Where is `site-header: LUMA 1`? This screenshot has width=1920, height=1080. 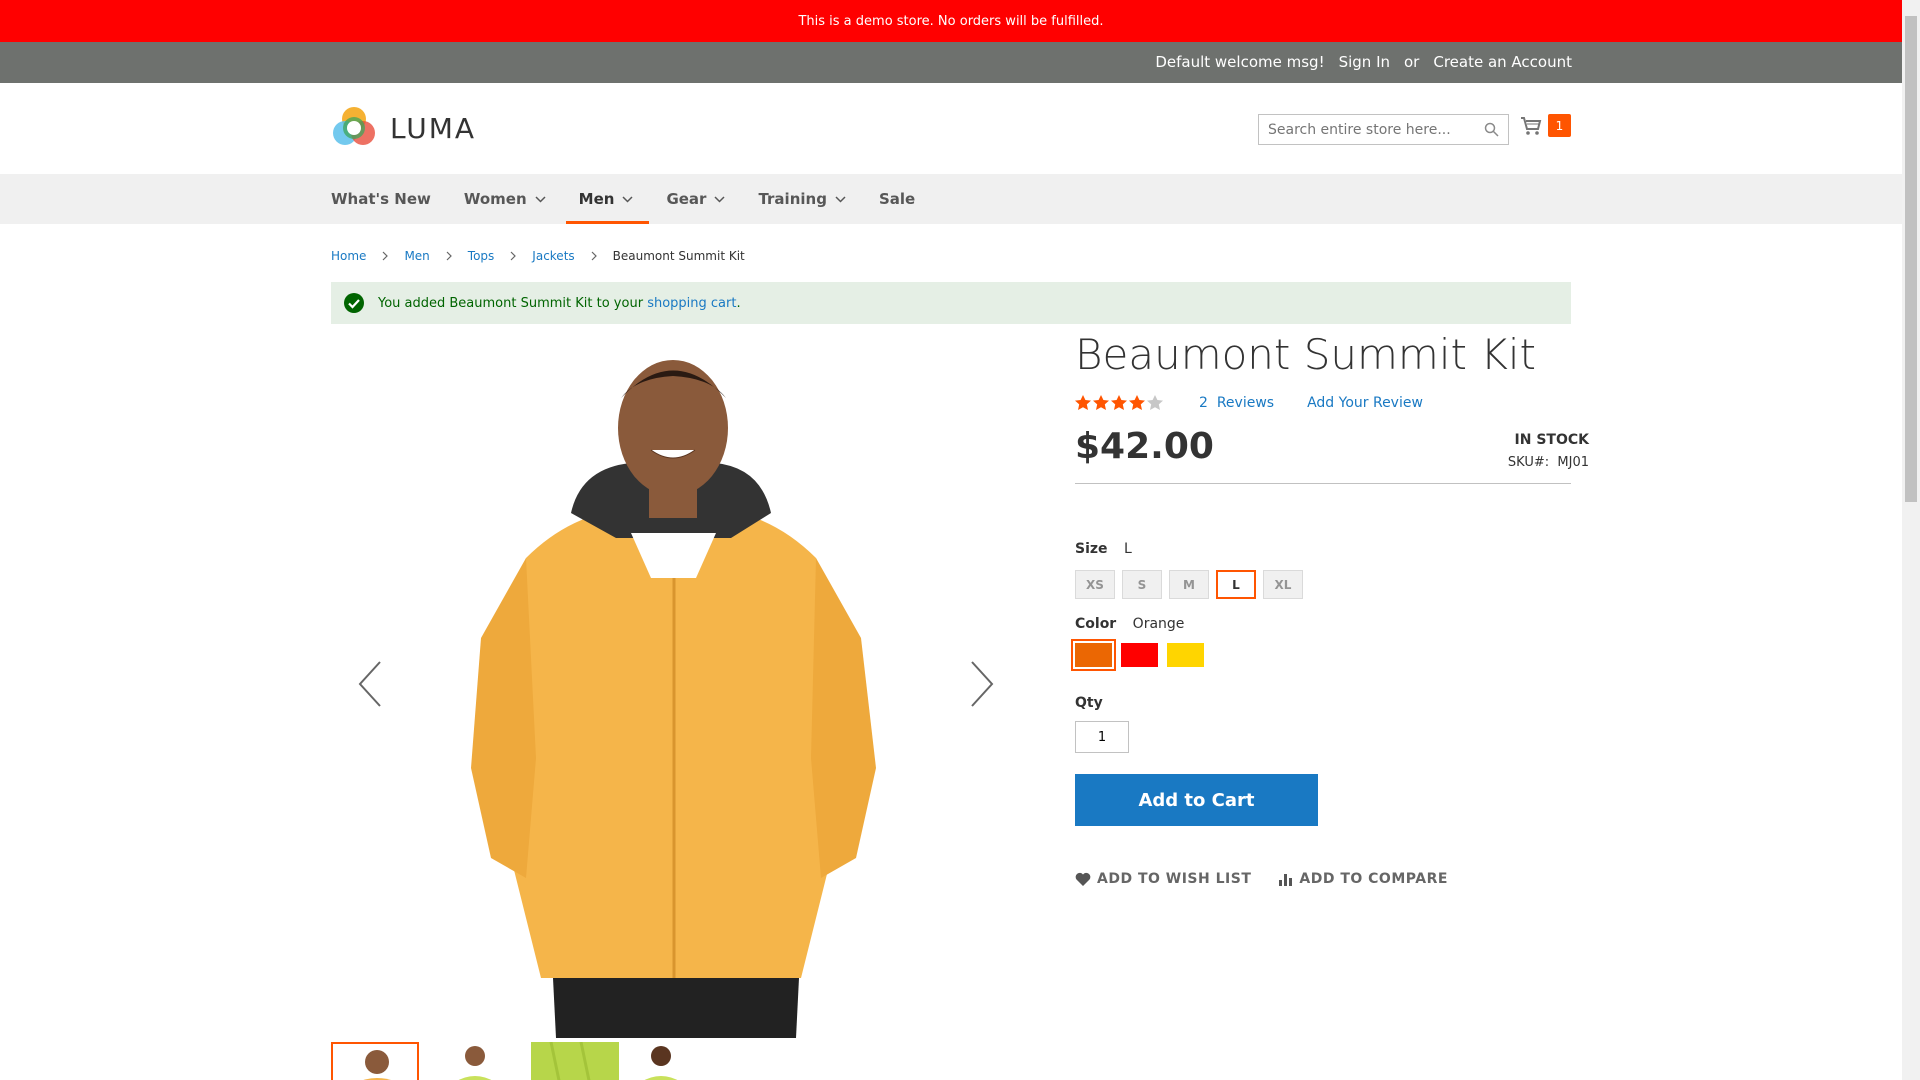 site-header: LUMA 1 is located at coordinates (951, 128).